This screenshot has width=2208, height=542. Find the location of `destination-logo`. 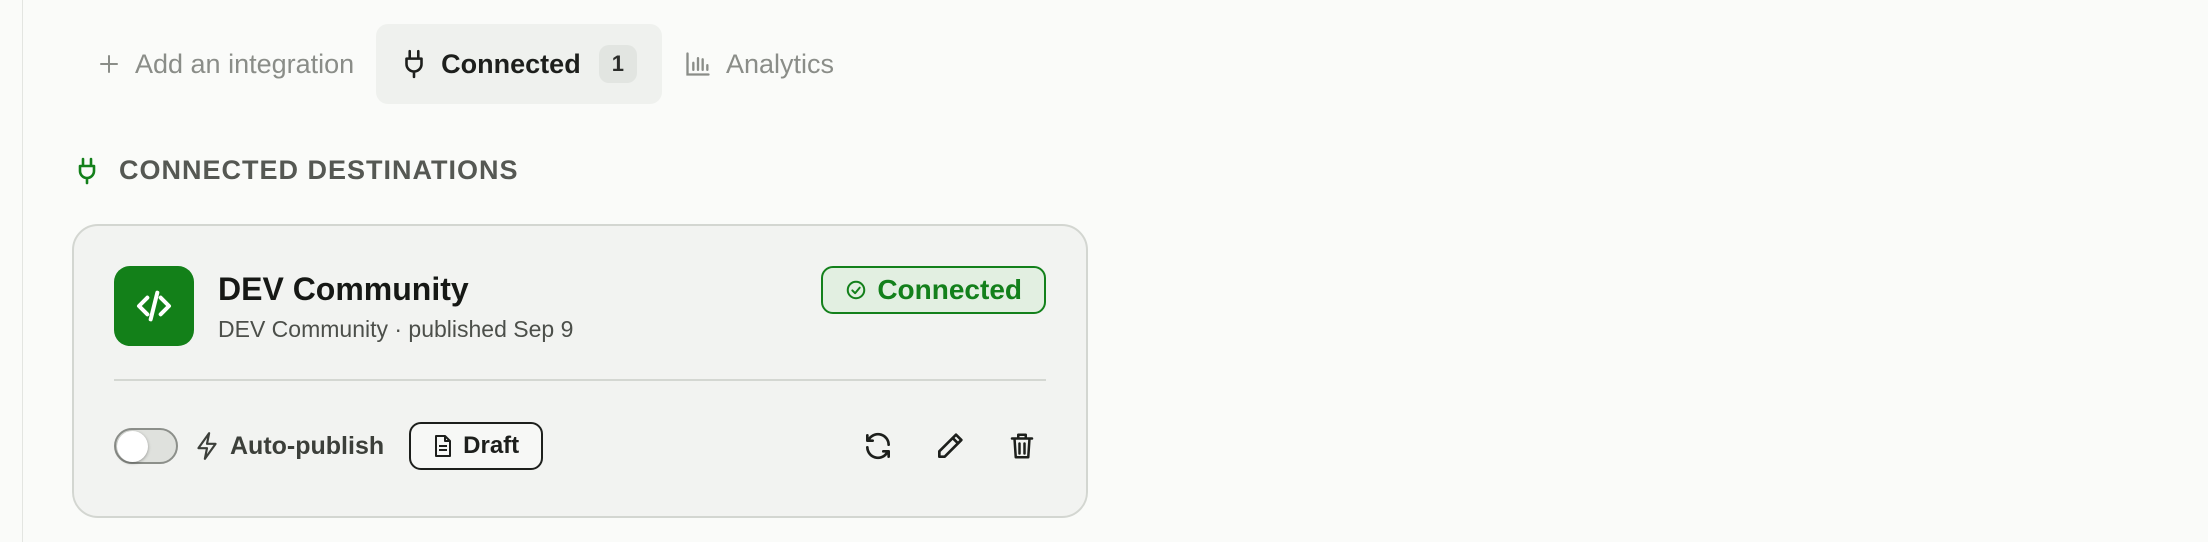

destination-logo is located at coordinates (154, 306).